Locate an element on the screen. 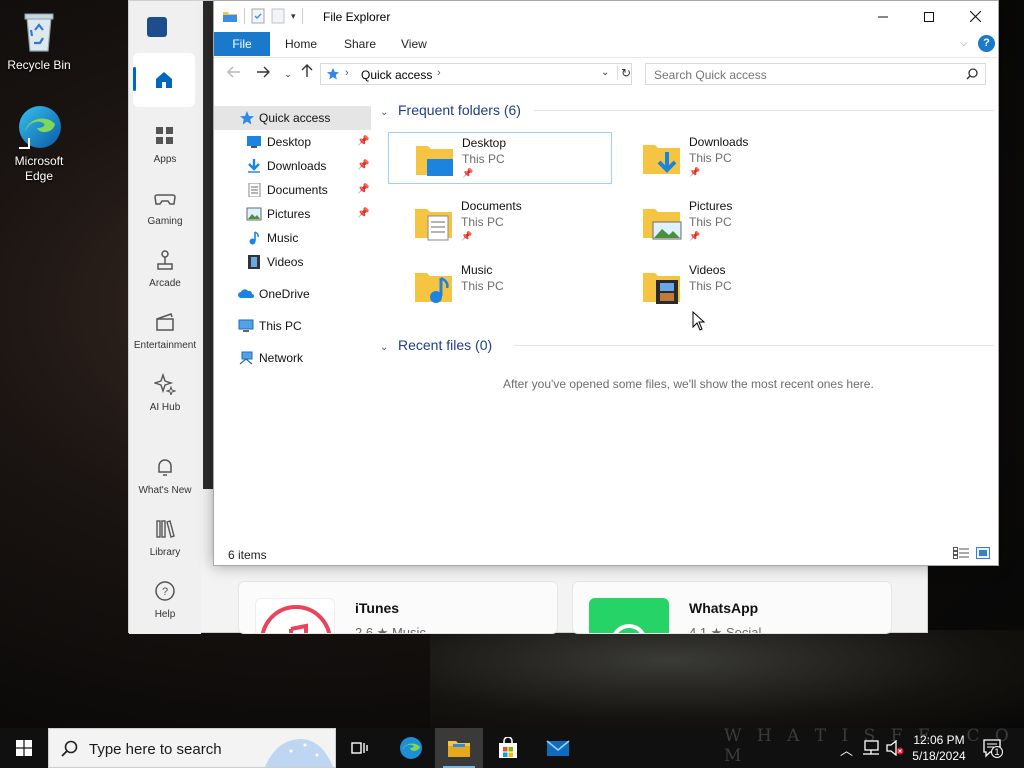 The height and width of the screenshot is (768, 1024). itunes-icon is located at coordinates (295, 615).